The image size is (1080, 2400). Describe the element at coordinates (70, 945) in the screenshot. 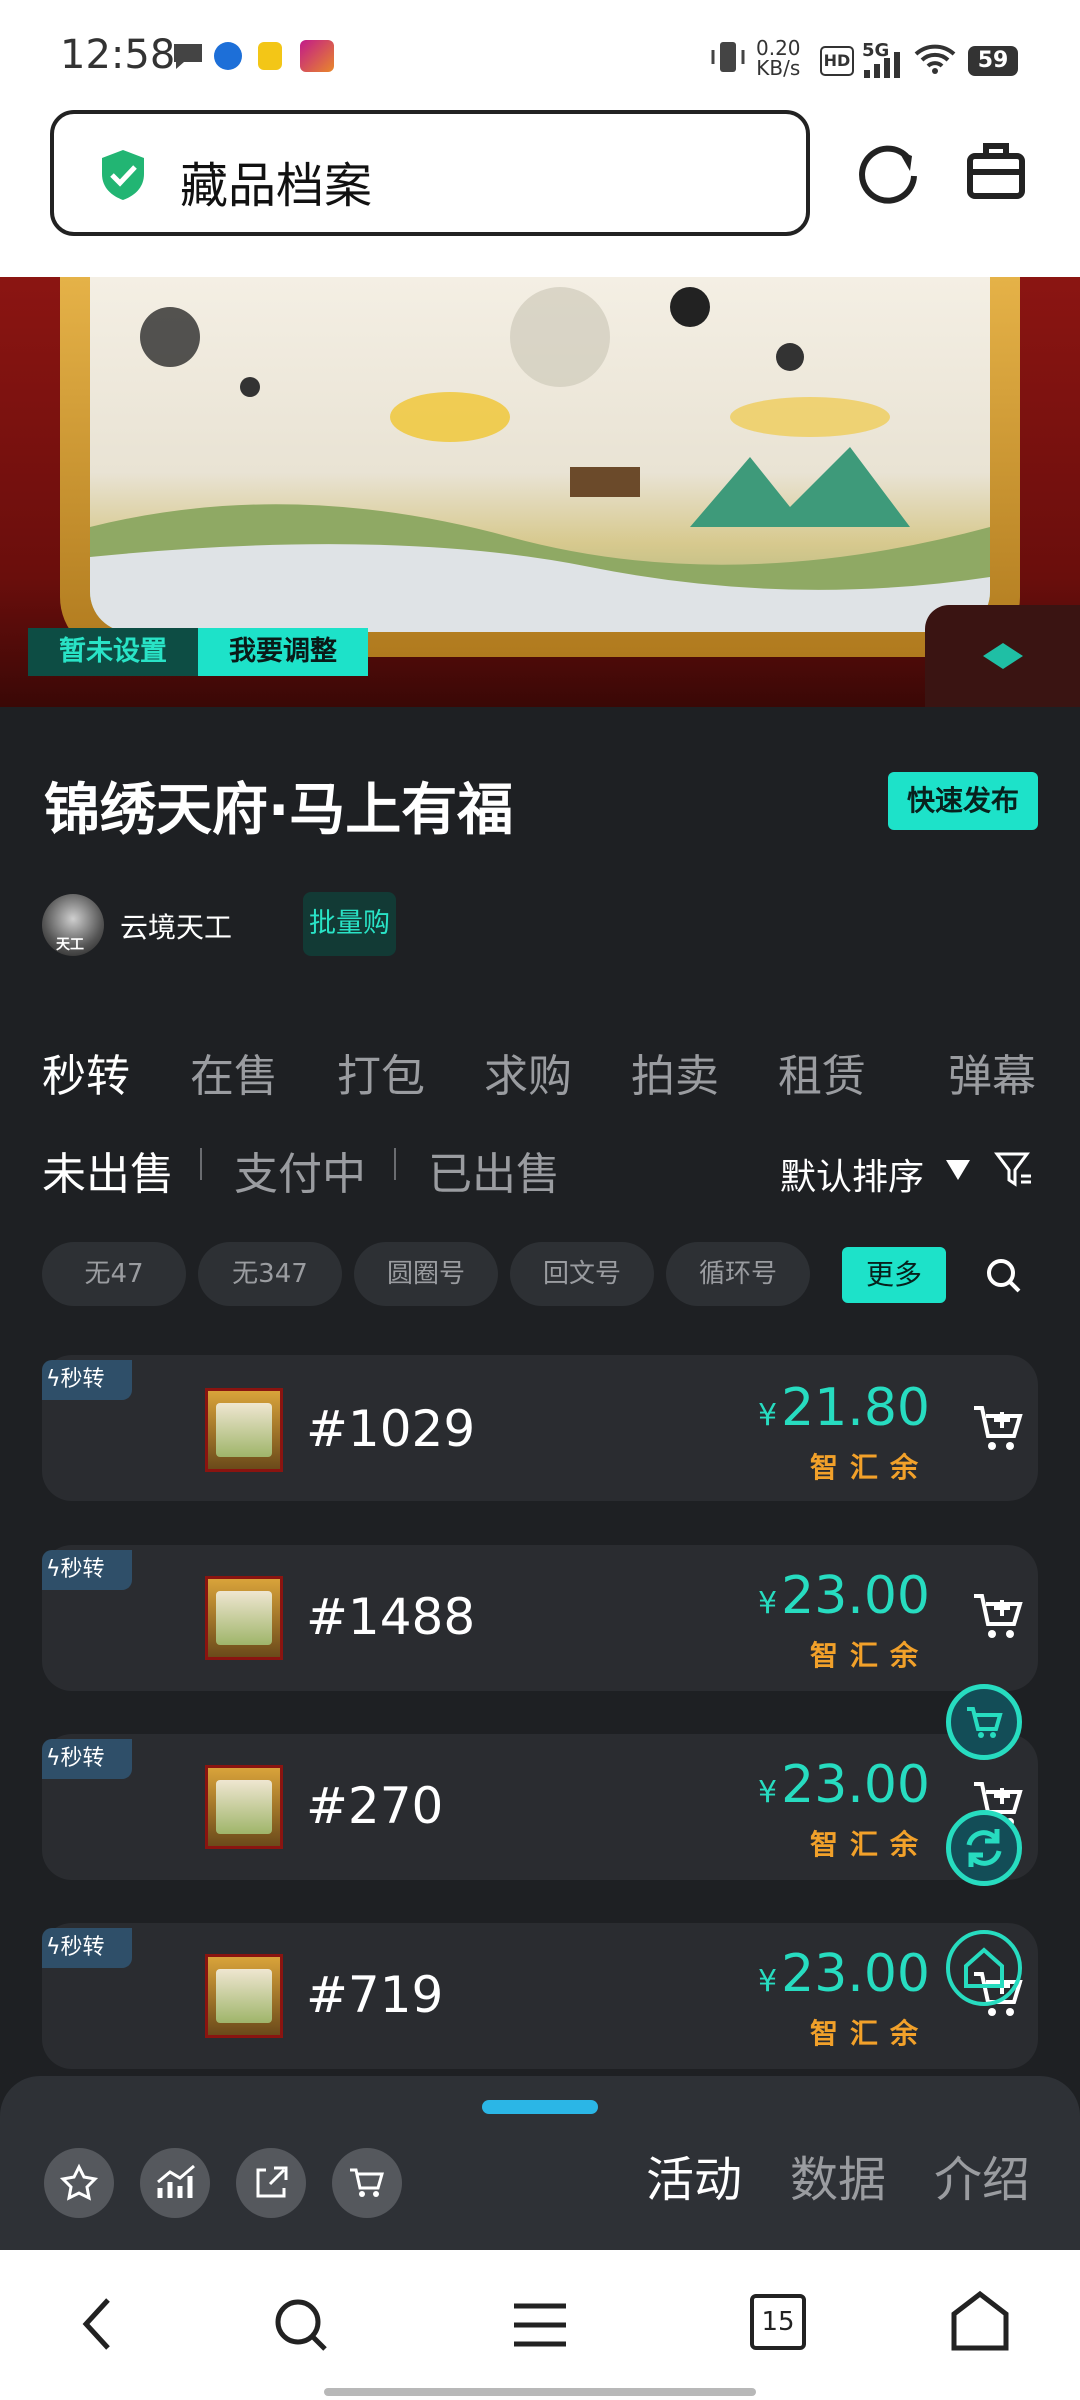

I see `avatar-label: 天工` at that location.